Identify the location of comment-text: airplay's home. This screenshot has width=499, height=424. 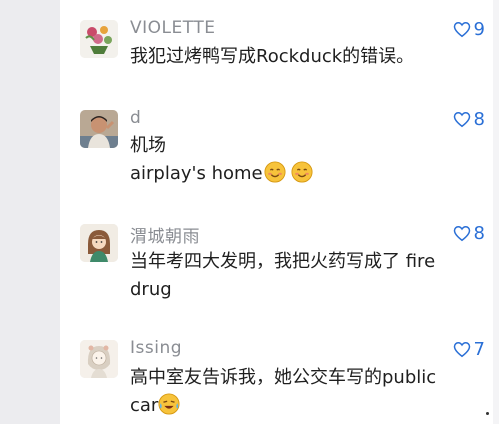
(196, 173).